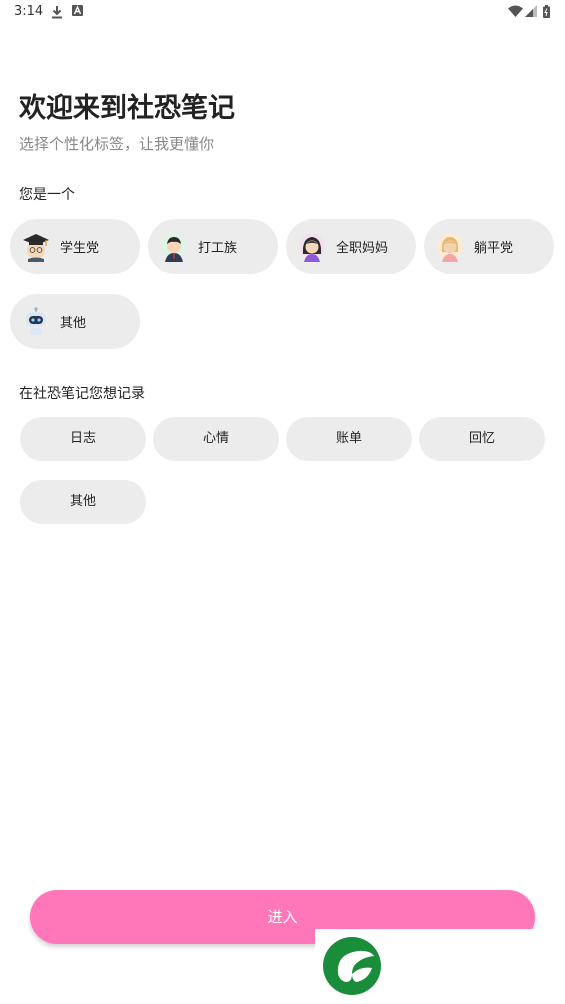  I want to click on identity-option-label: 学生党, so click(80, 248).